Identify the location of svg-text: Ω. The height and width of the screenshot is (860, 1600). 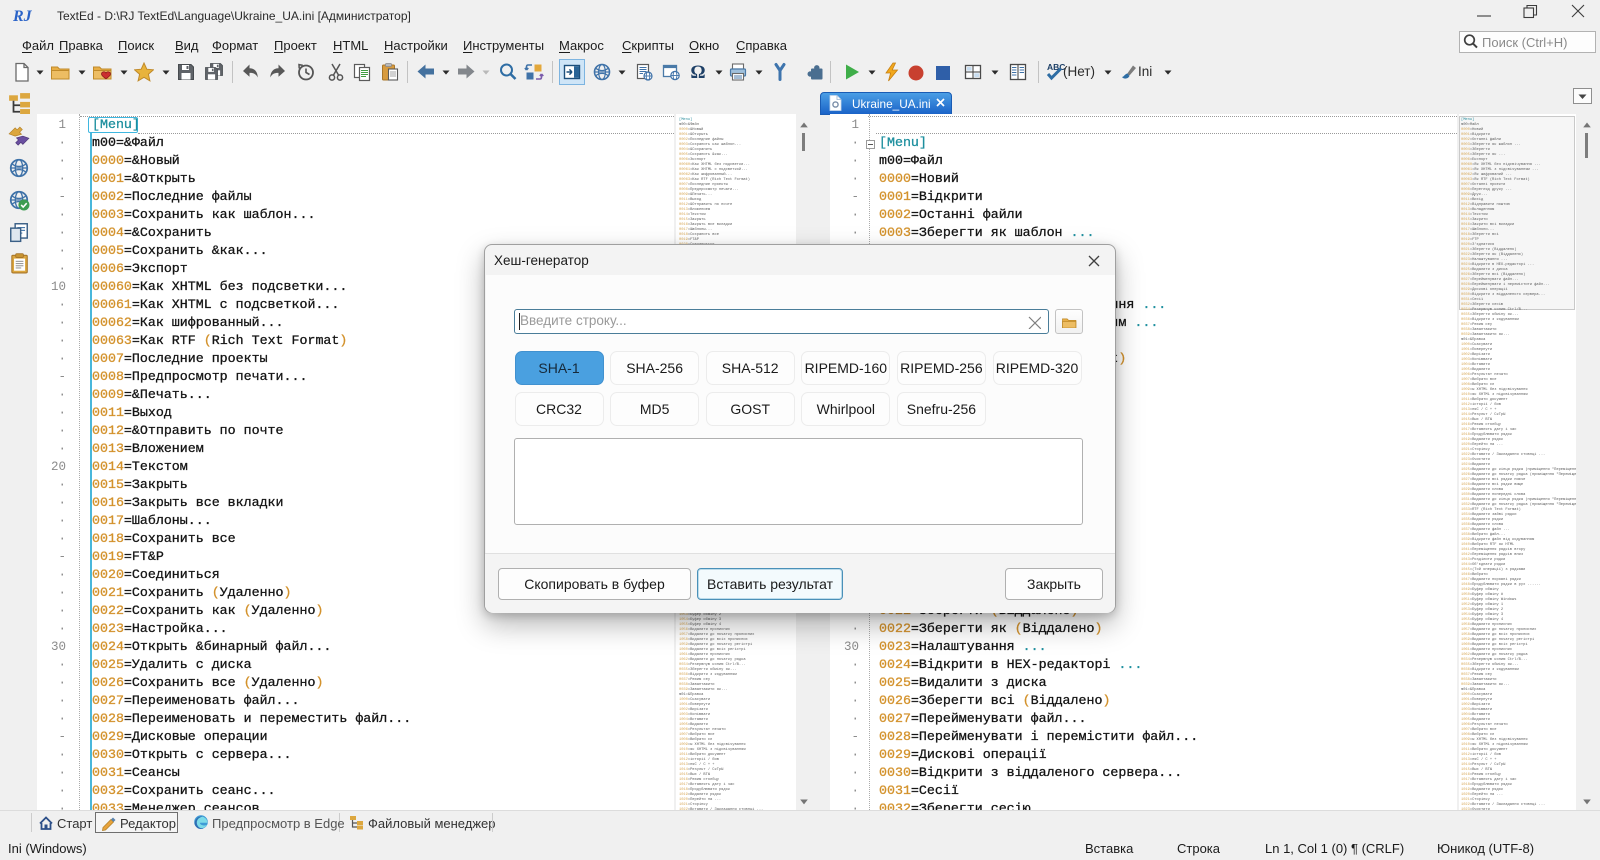
(697, 72).